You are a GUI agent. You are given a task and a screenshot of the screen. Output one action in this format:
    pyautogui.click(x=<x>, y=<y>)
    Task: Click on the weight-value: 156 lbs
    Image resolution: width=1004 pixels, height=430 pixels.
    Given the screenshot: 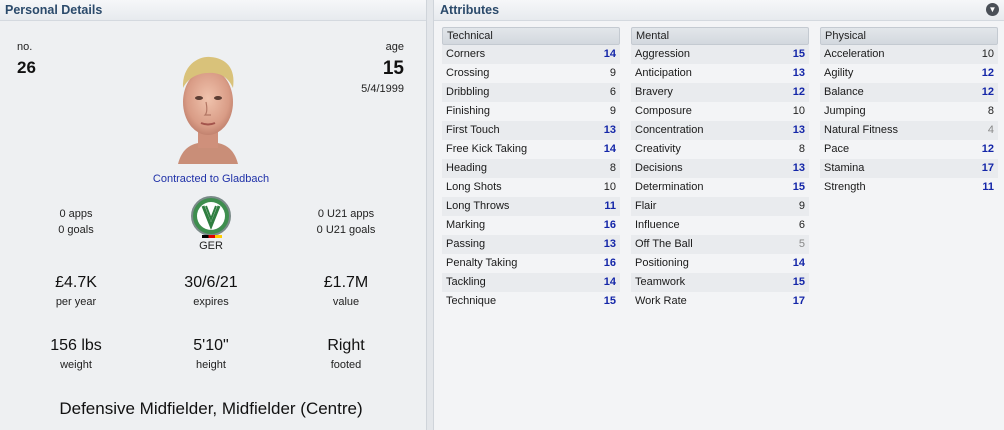 What is the action you would take?
    pyautogui.click(x=76, y=345)
    